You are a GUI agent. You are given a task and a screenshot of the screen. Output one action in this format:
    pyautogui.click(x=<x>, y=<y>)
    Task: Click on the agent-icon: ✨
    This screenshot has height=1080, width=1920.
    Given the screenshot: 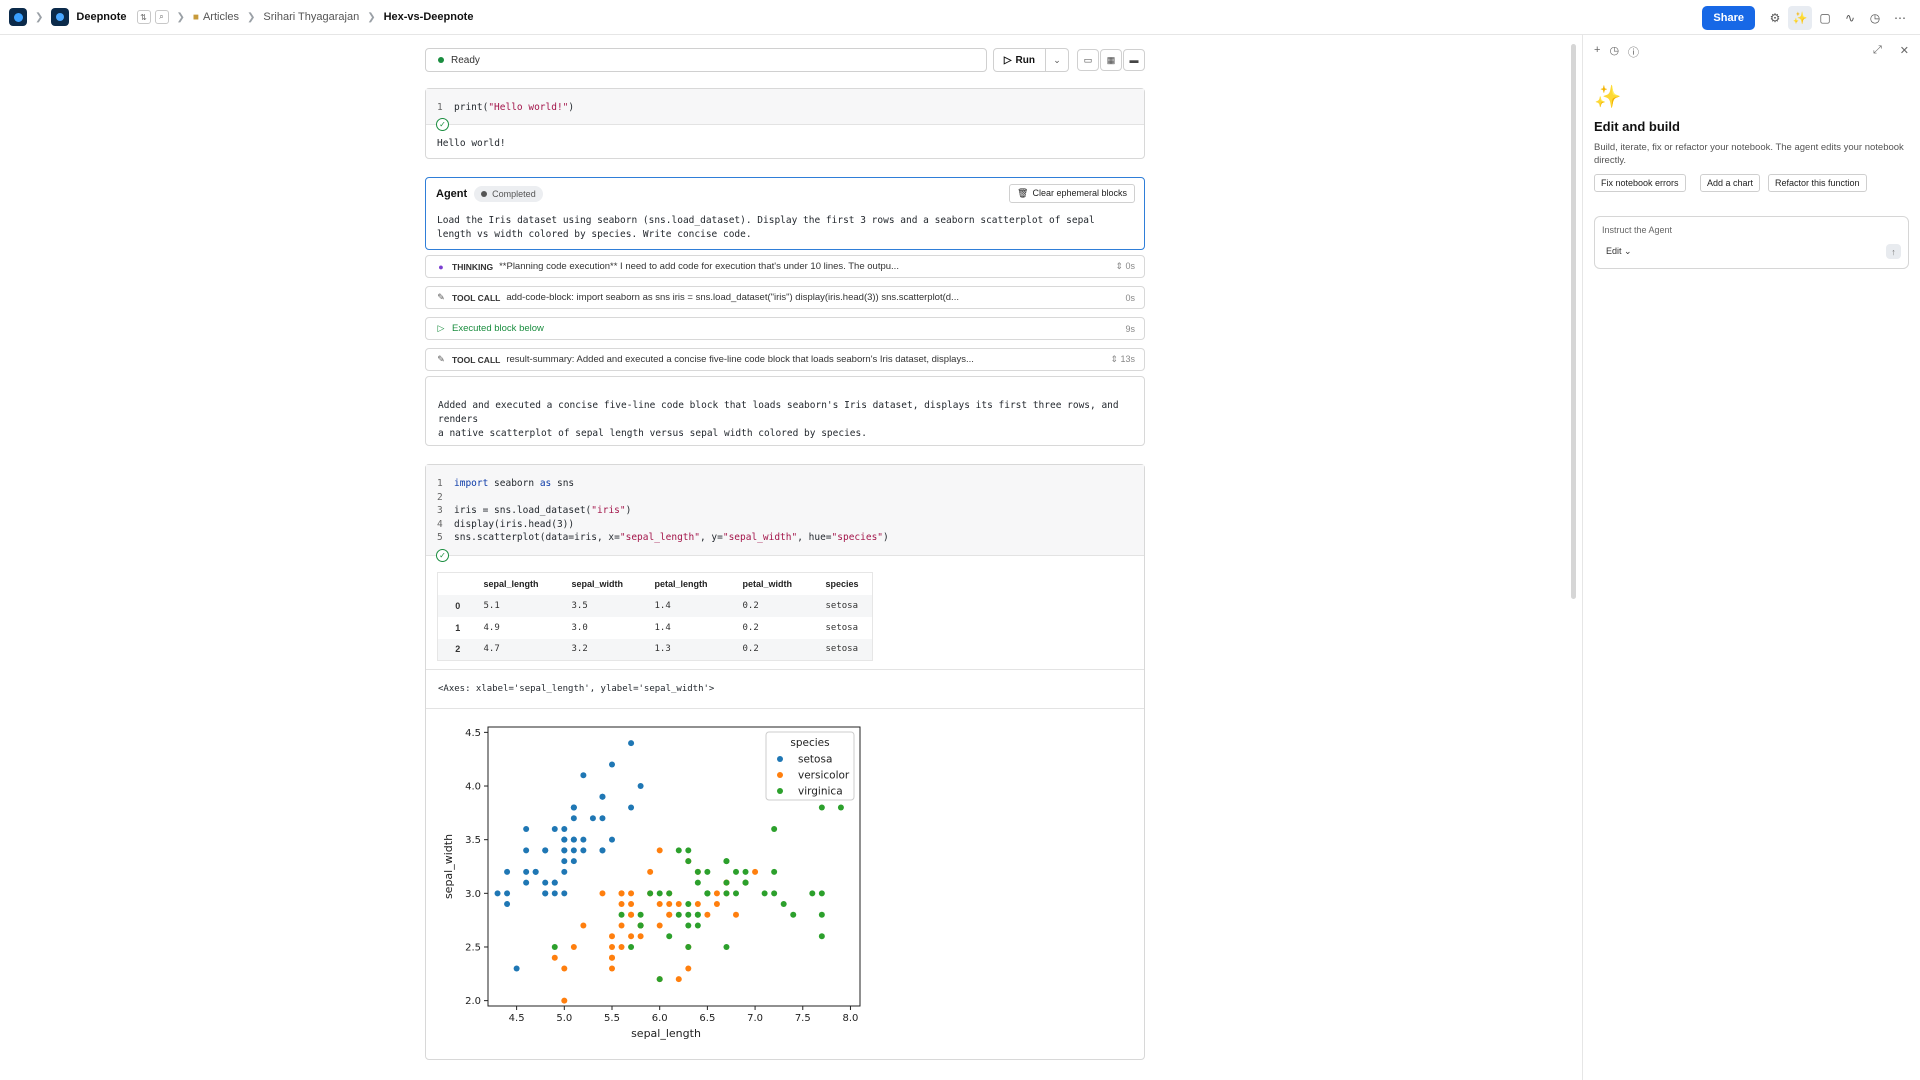 What is the action you would take?
    pyautogui.click(x=1800, y=17)
    